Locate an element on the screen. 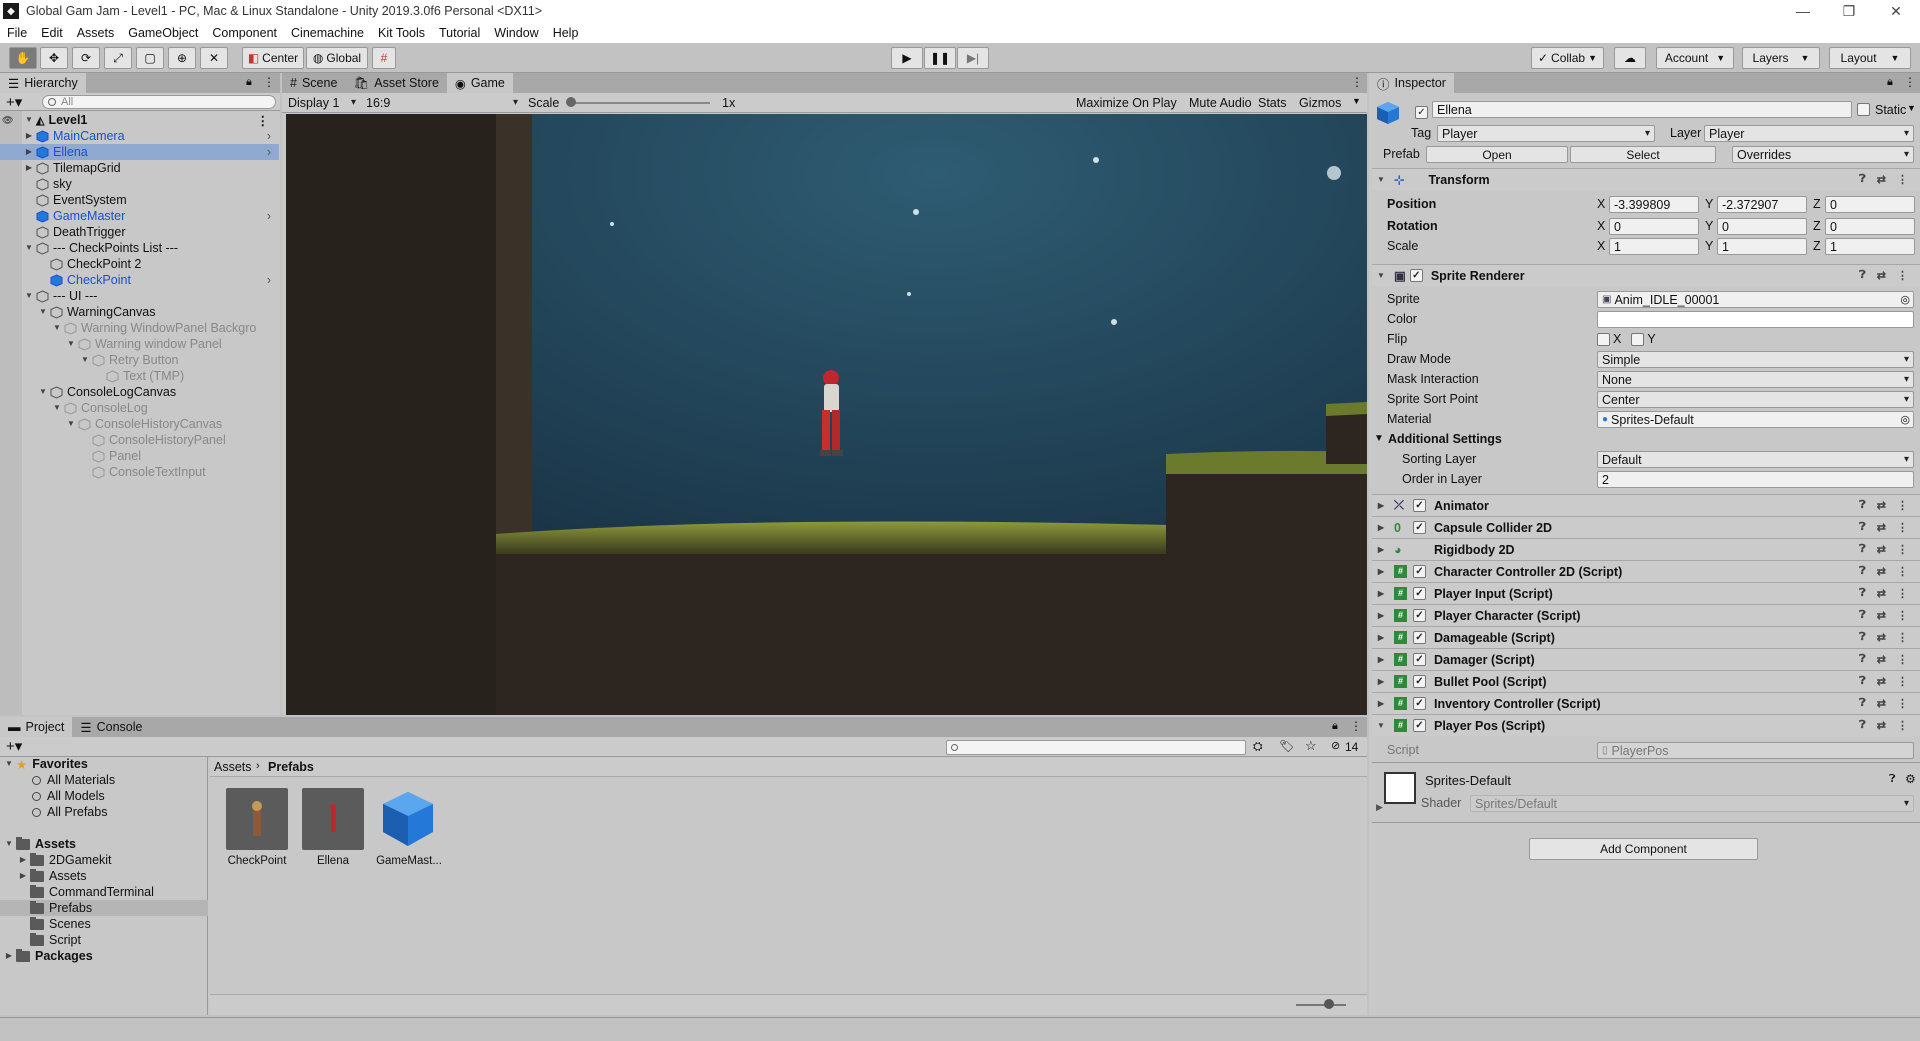 This screenshot has width=1920, height=1041. component-header: ▼ # ✓ Player Pos (Script) ❓︎ ⇄ ⋮ is located at coordinates (1646, 725).